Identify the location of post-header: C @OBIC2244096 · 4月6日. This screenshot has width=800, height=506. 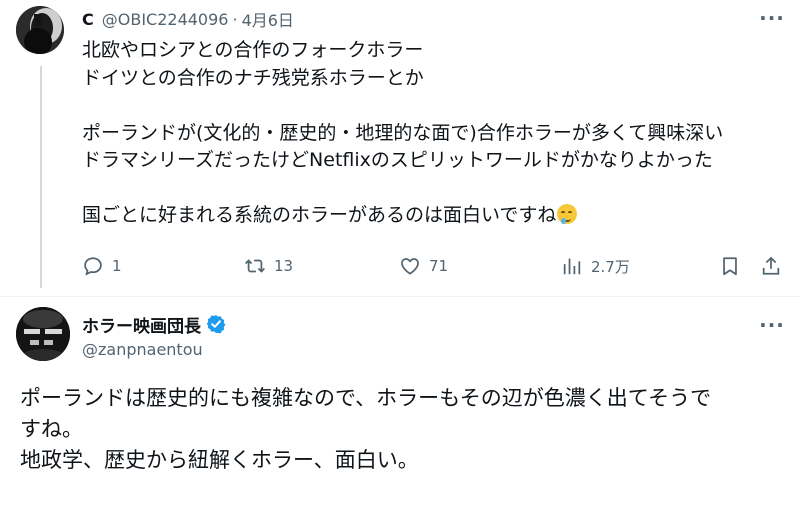
(188, 19).